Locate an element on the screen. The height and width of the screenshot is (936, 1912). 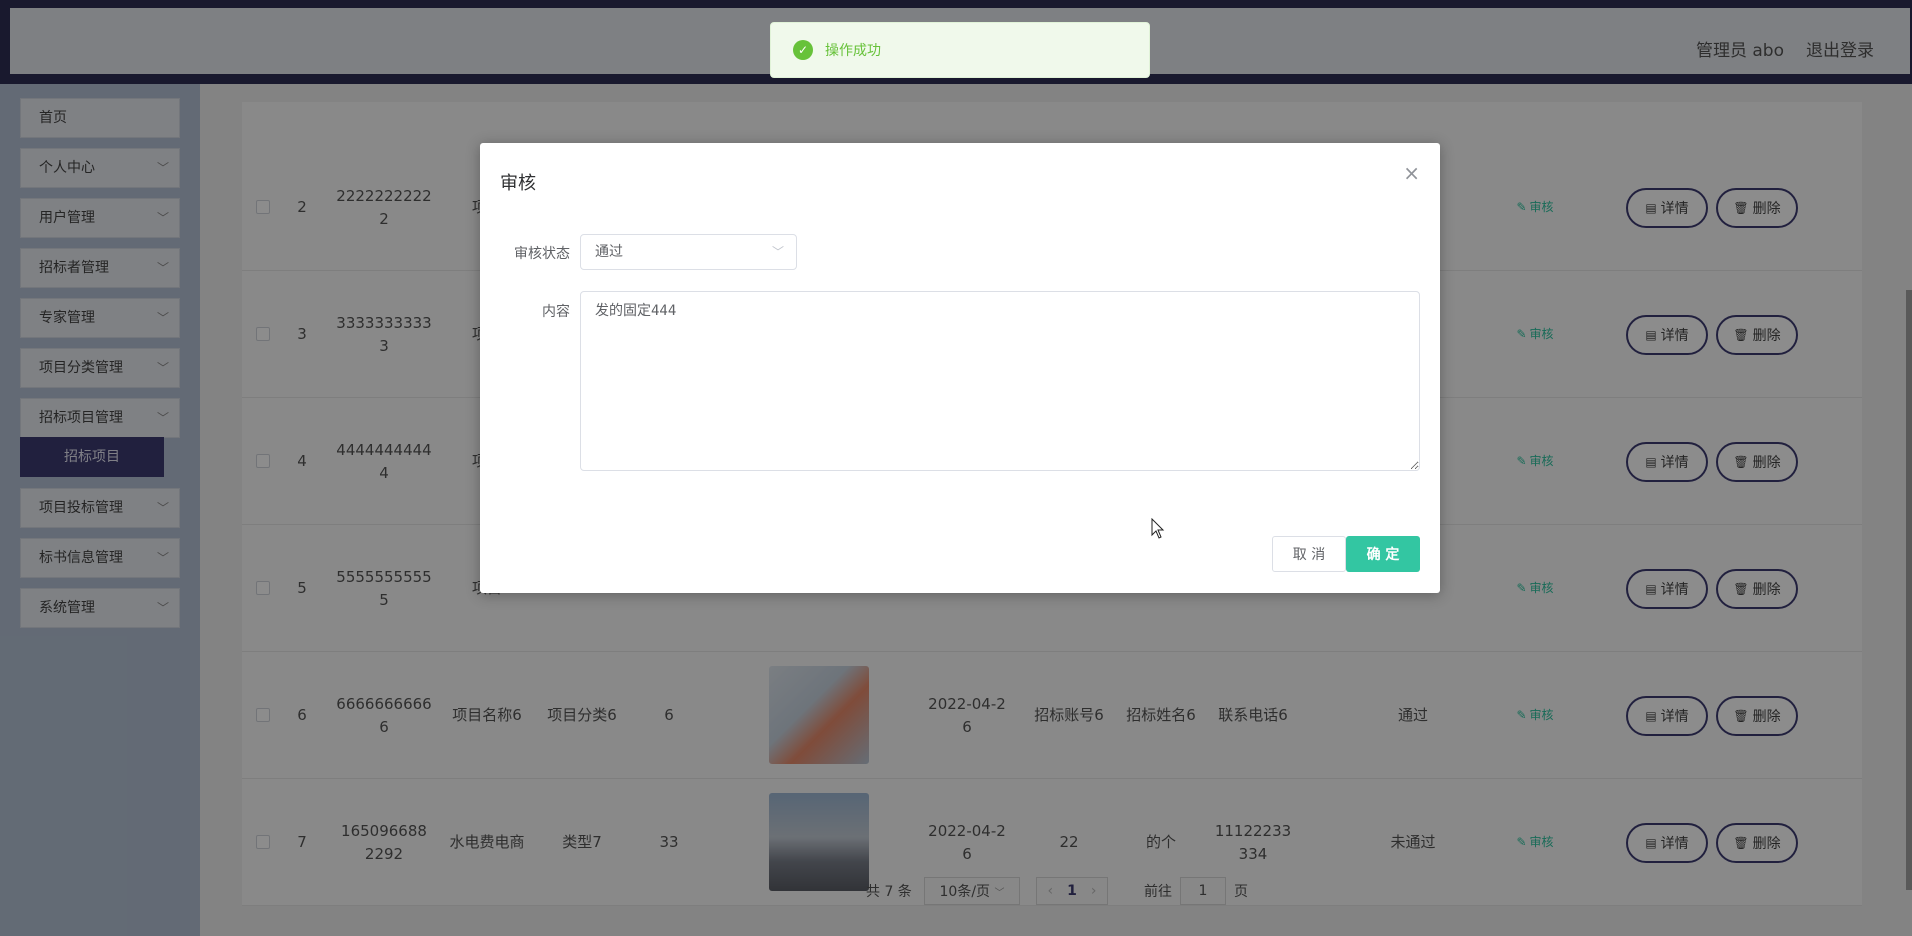
audit-status-label: 审核状态 is located at coordinates (542, 254).